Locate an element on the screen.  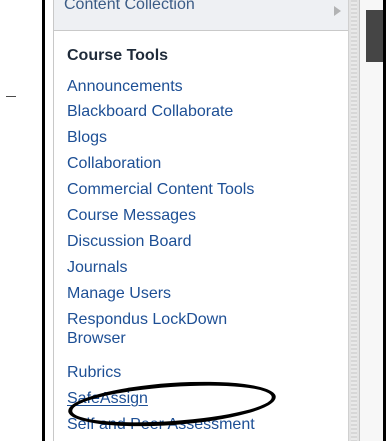
menu-item-manage-users: Manage Users is located at coordinates (119, 294).